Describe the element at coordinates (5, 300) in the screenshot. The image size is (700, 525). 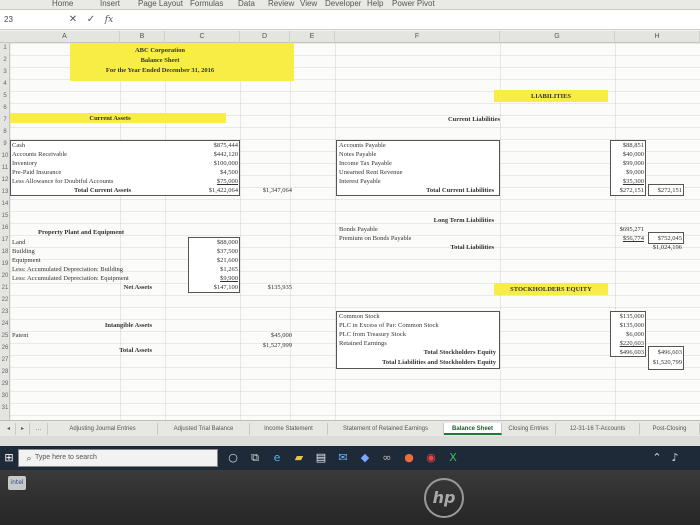
I see `row-header: 22` at that location.